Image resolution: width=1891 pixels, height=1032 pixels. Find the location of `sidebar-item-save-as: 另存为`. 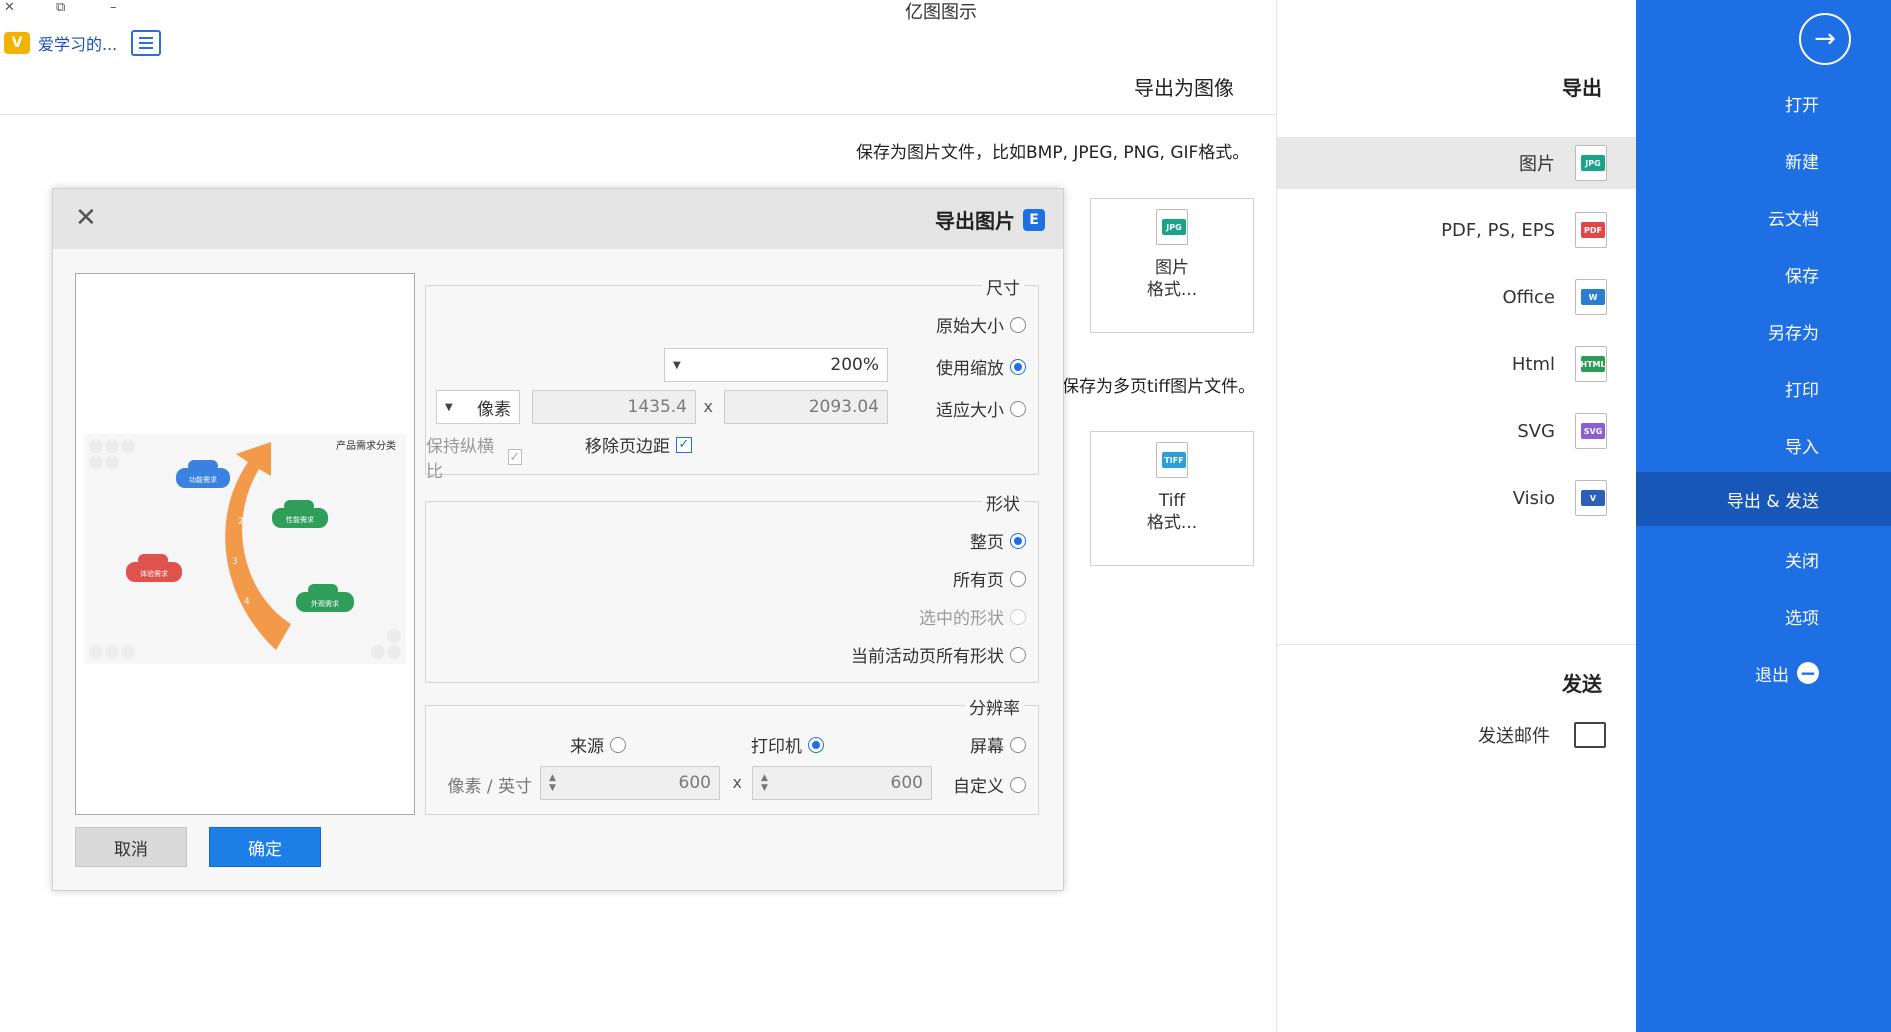

sidebar-item-save-as: 另存为 is located at coordinates (1763, 331).